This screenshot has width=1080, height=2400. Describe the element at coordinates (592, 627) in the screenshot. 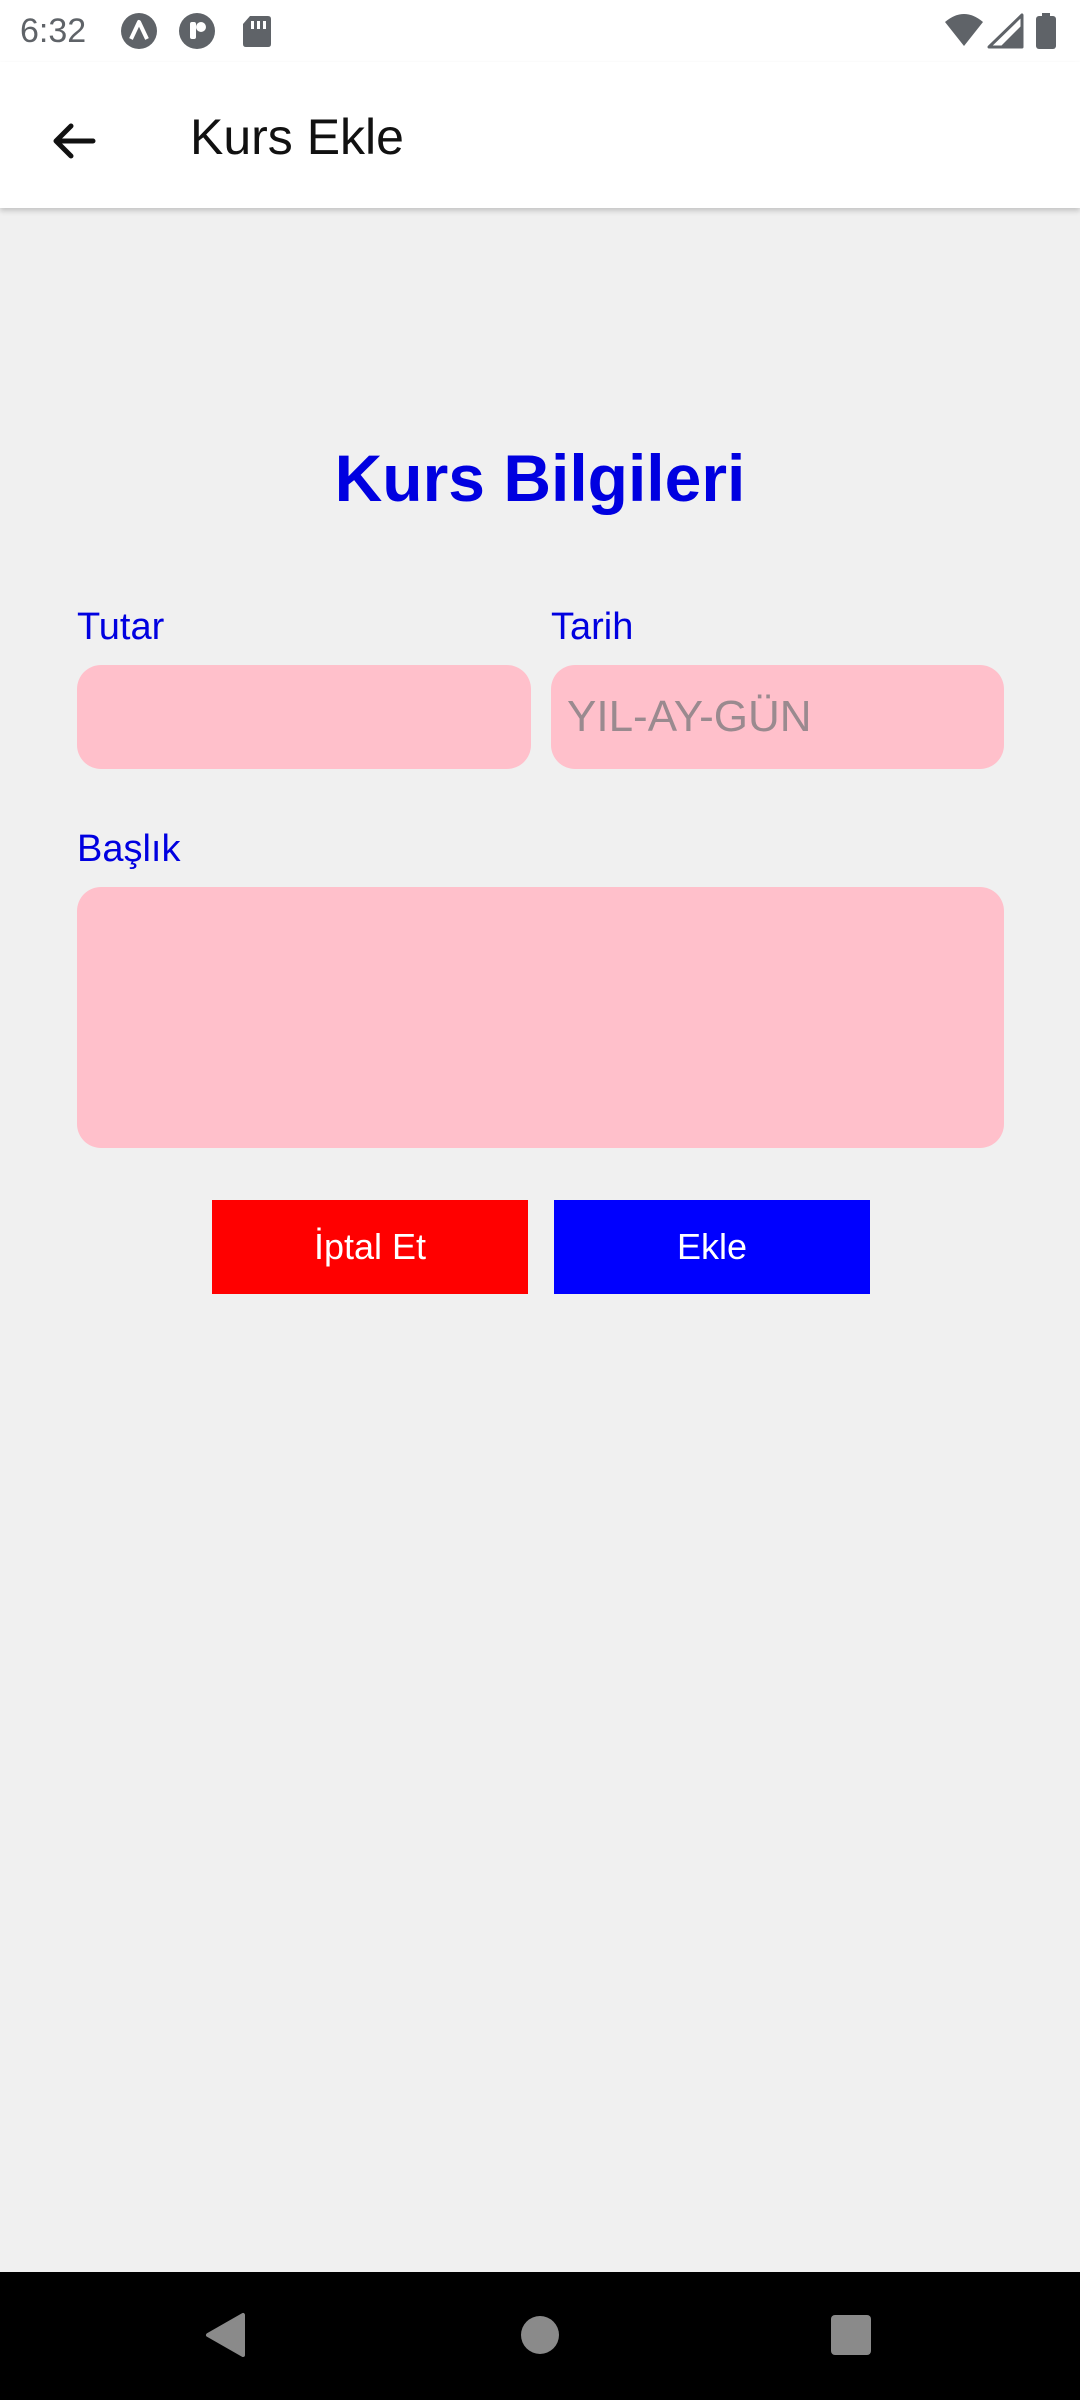

I see `date-label: Tarih` at that location.